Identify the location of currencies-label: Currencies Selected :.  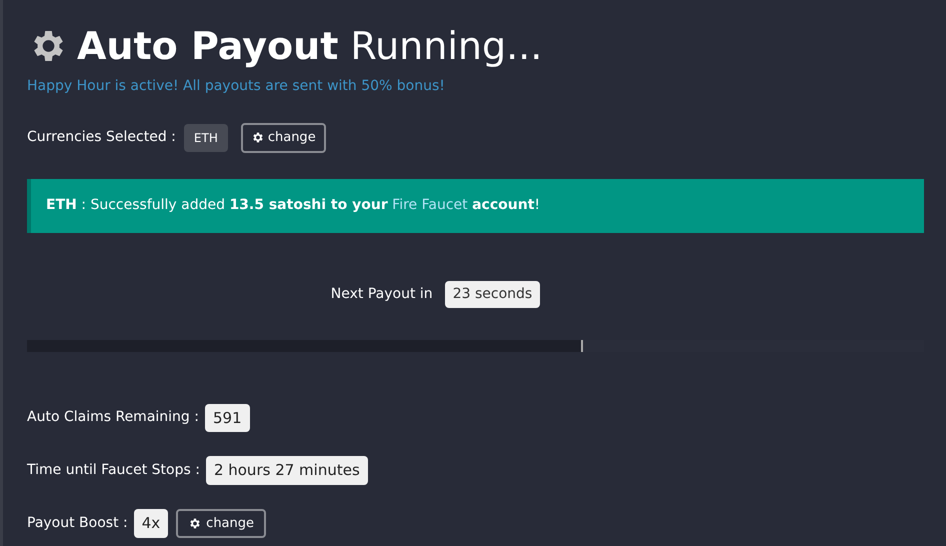
(101, 138).